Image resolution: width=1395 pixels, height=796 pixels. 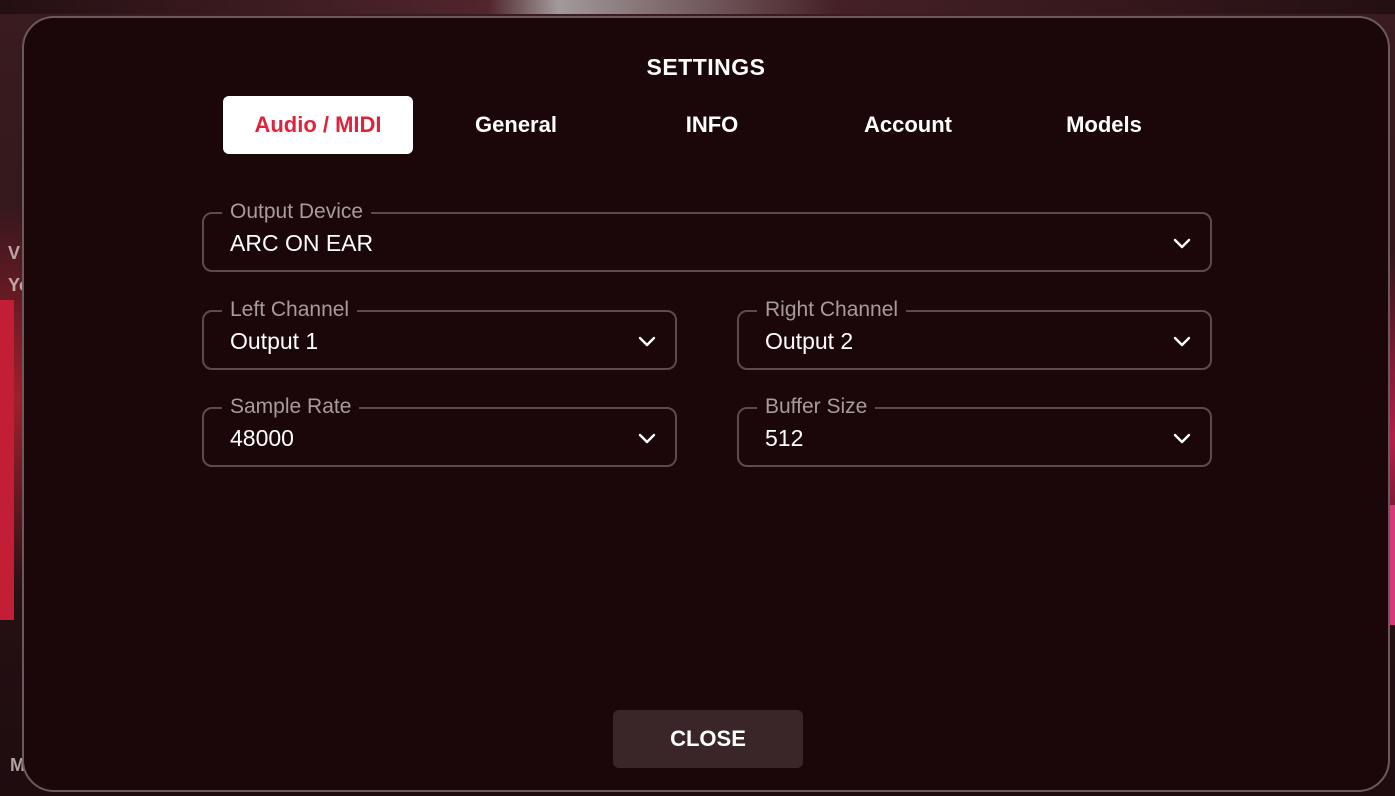 I want to click on right-channel-select: Right Channel Output 2, so click(x=974, y=334).